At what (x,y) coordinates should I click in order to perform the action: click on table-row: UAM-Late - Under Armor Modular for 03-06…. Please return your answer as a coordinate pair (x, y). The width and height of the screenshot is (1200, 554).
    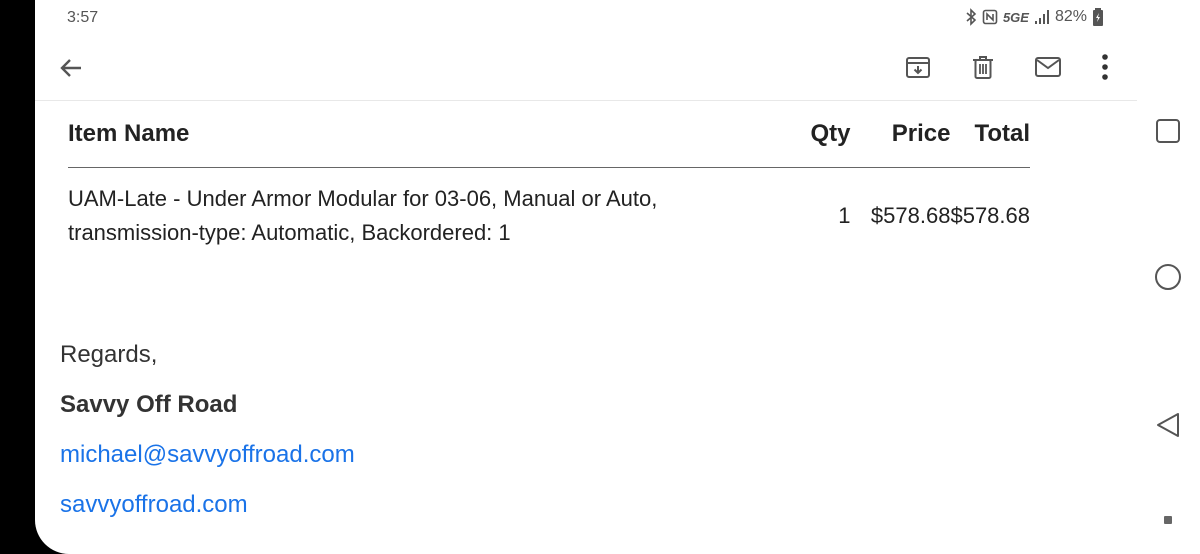
    Looking at the image, I should click on (549, 209).